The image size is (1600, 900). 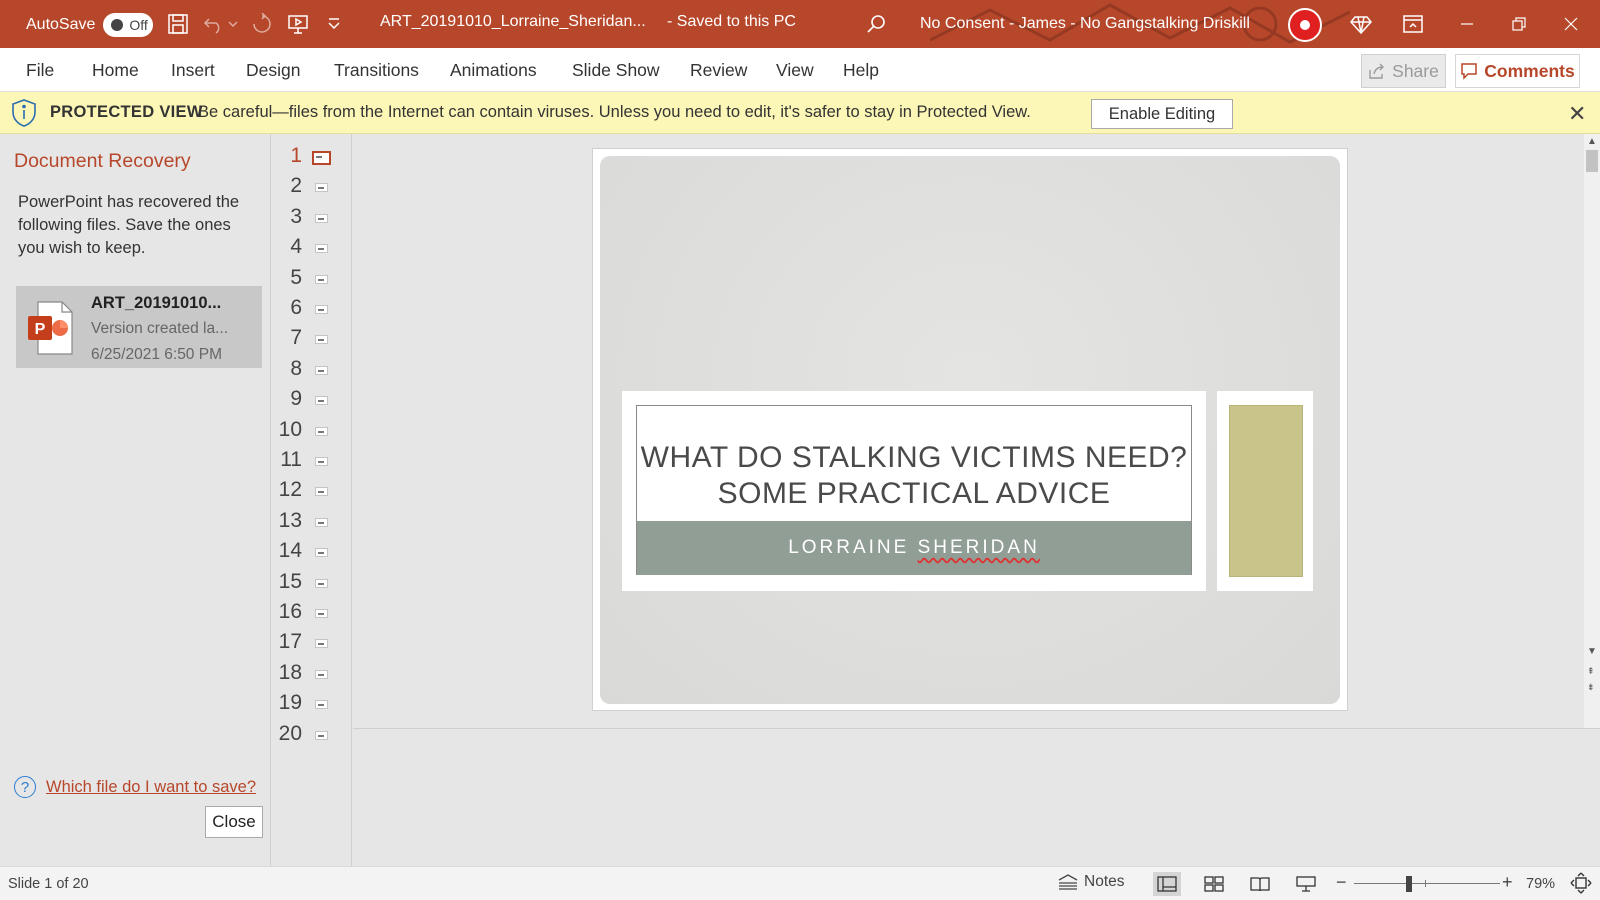 What do you see at coordinates (1519, 24) in the screenshot?
I see `restore-icon` at bounding box center [1519, 24].